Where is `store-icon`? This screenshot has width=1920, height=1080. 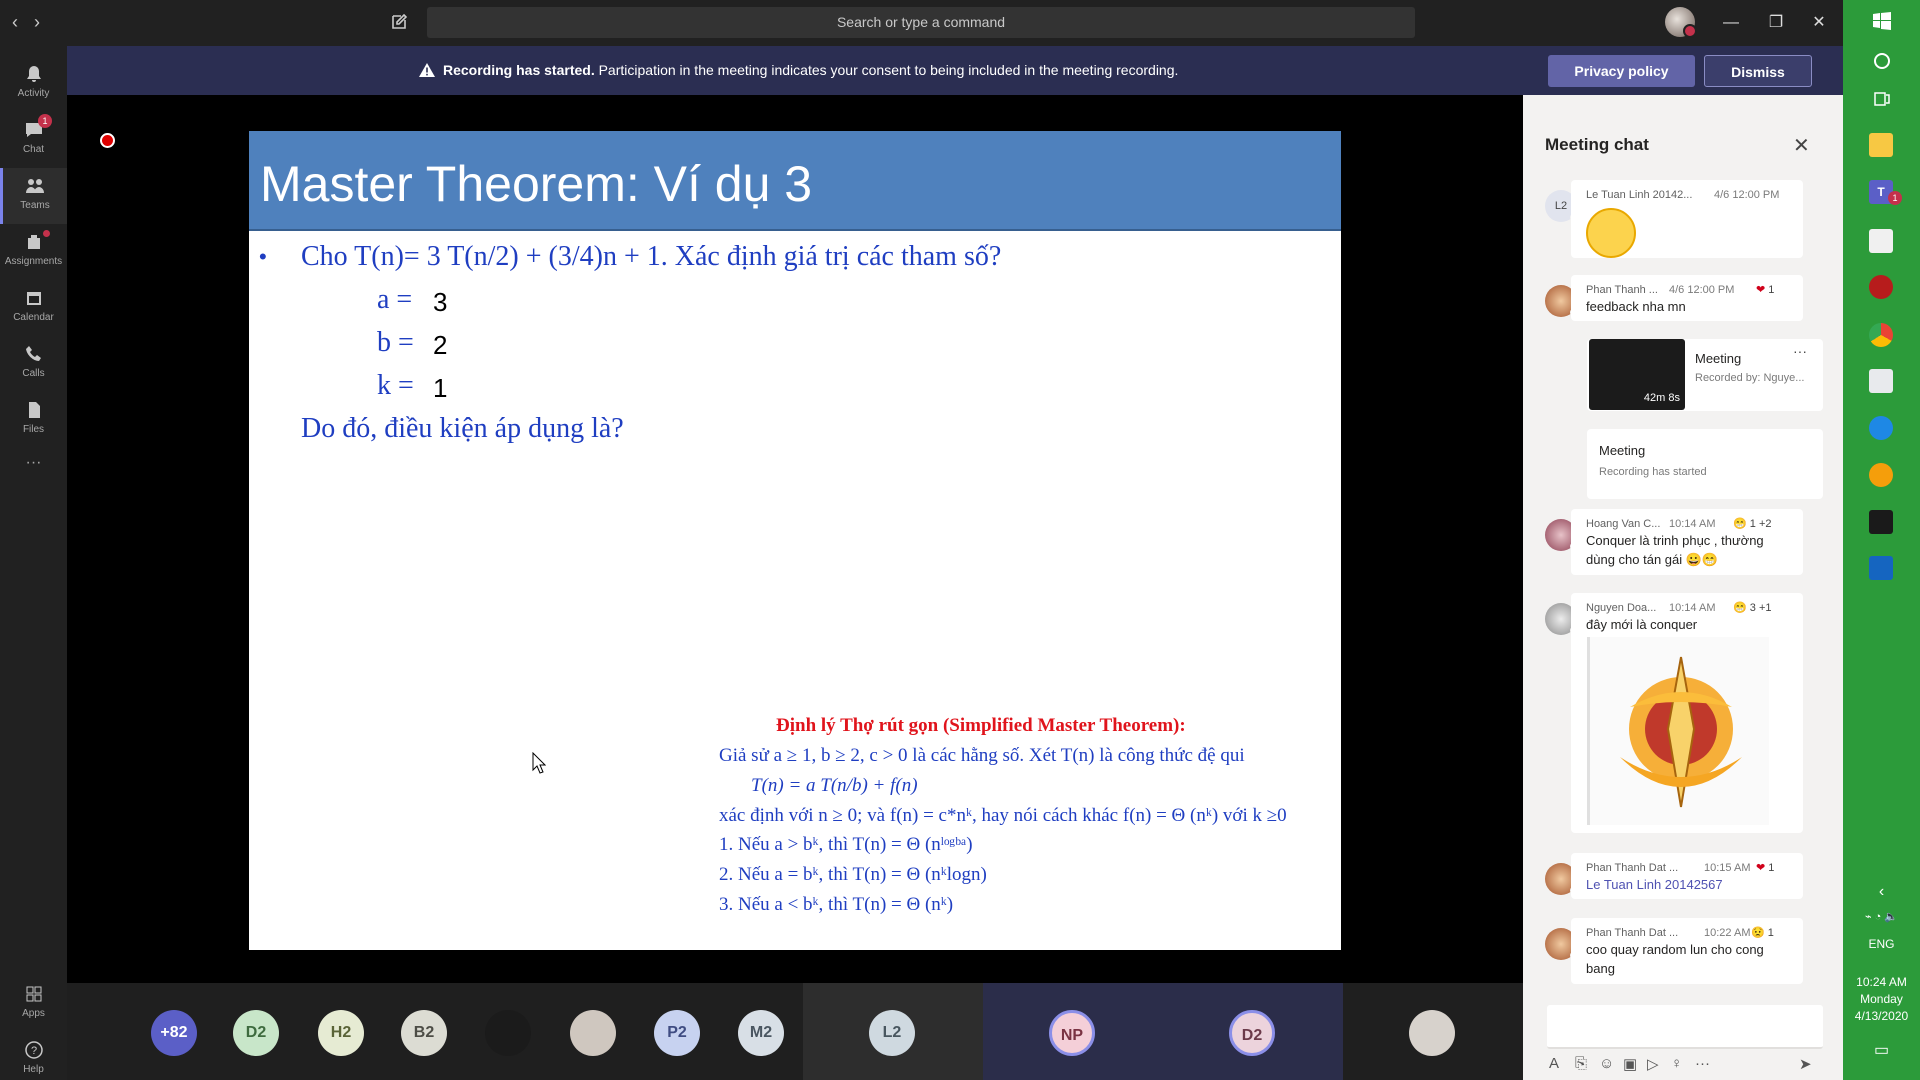
store-icon is located at coordinates (1881, 241).